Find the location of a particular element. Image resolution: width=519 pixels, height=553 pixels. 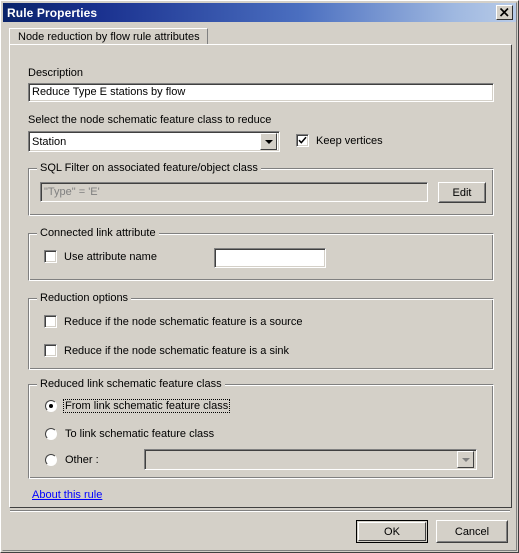

reduce-if-source-checkbox is located at coordinates (50, 321).